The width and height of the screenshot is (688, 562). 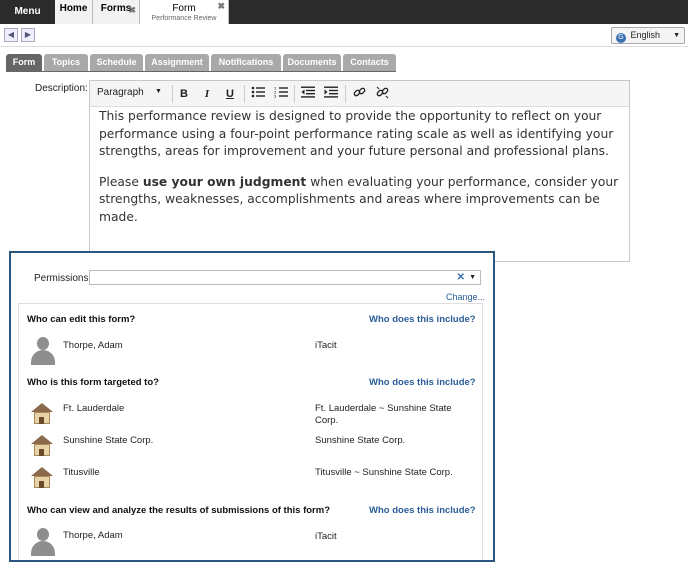 I want to click on list-item-name: Ft. Lauderdale, so click(x=94, y=408).